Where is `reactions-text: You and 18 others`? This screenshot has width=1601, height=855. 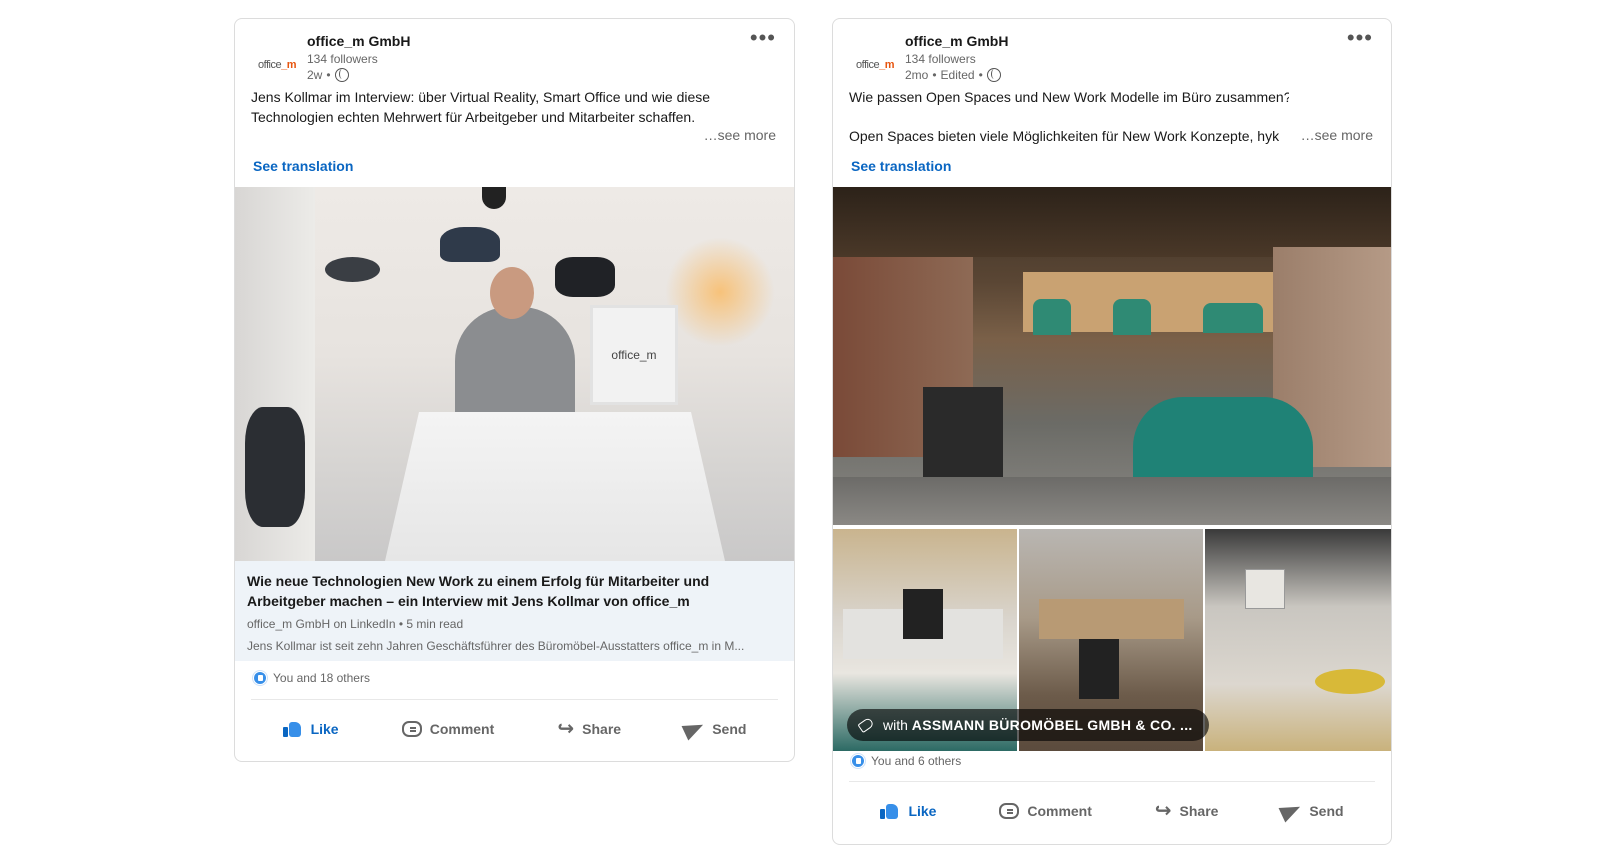 reactions-text: You and 18 others is located at coordinates (321, 678).